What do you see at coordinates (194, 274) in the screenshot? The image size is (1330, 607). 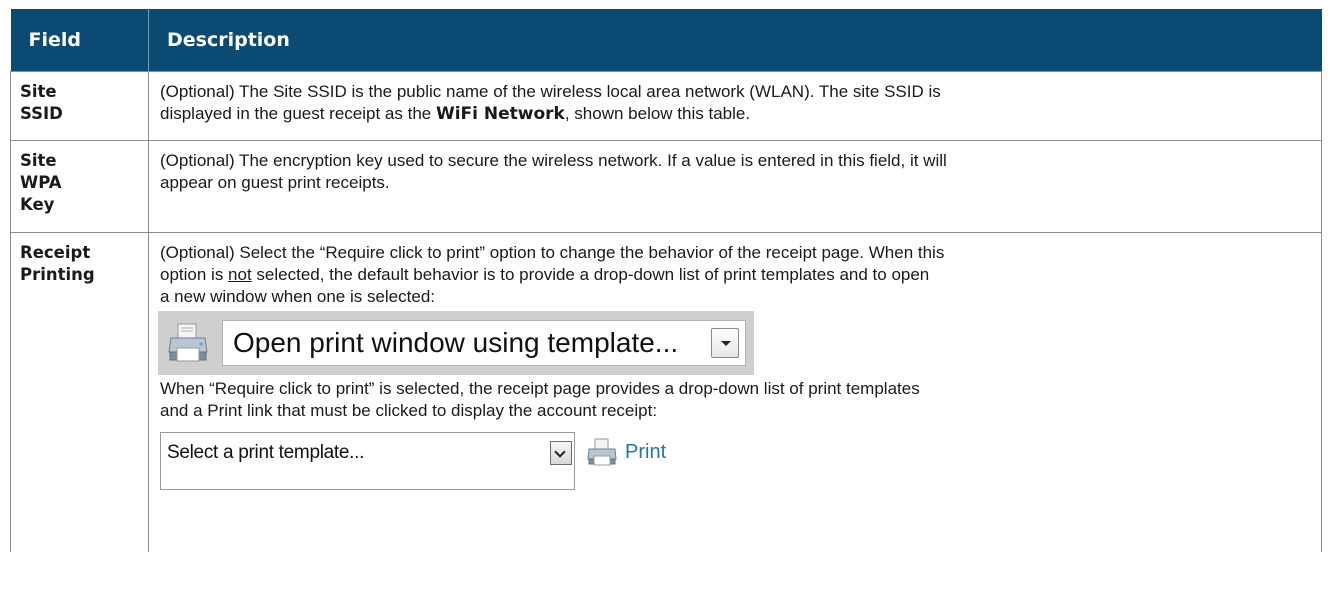 I see `description-text: option is` at bounding box center [194, 274].